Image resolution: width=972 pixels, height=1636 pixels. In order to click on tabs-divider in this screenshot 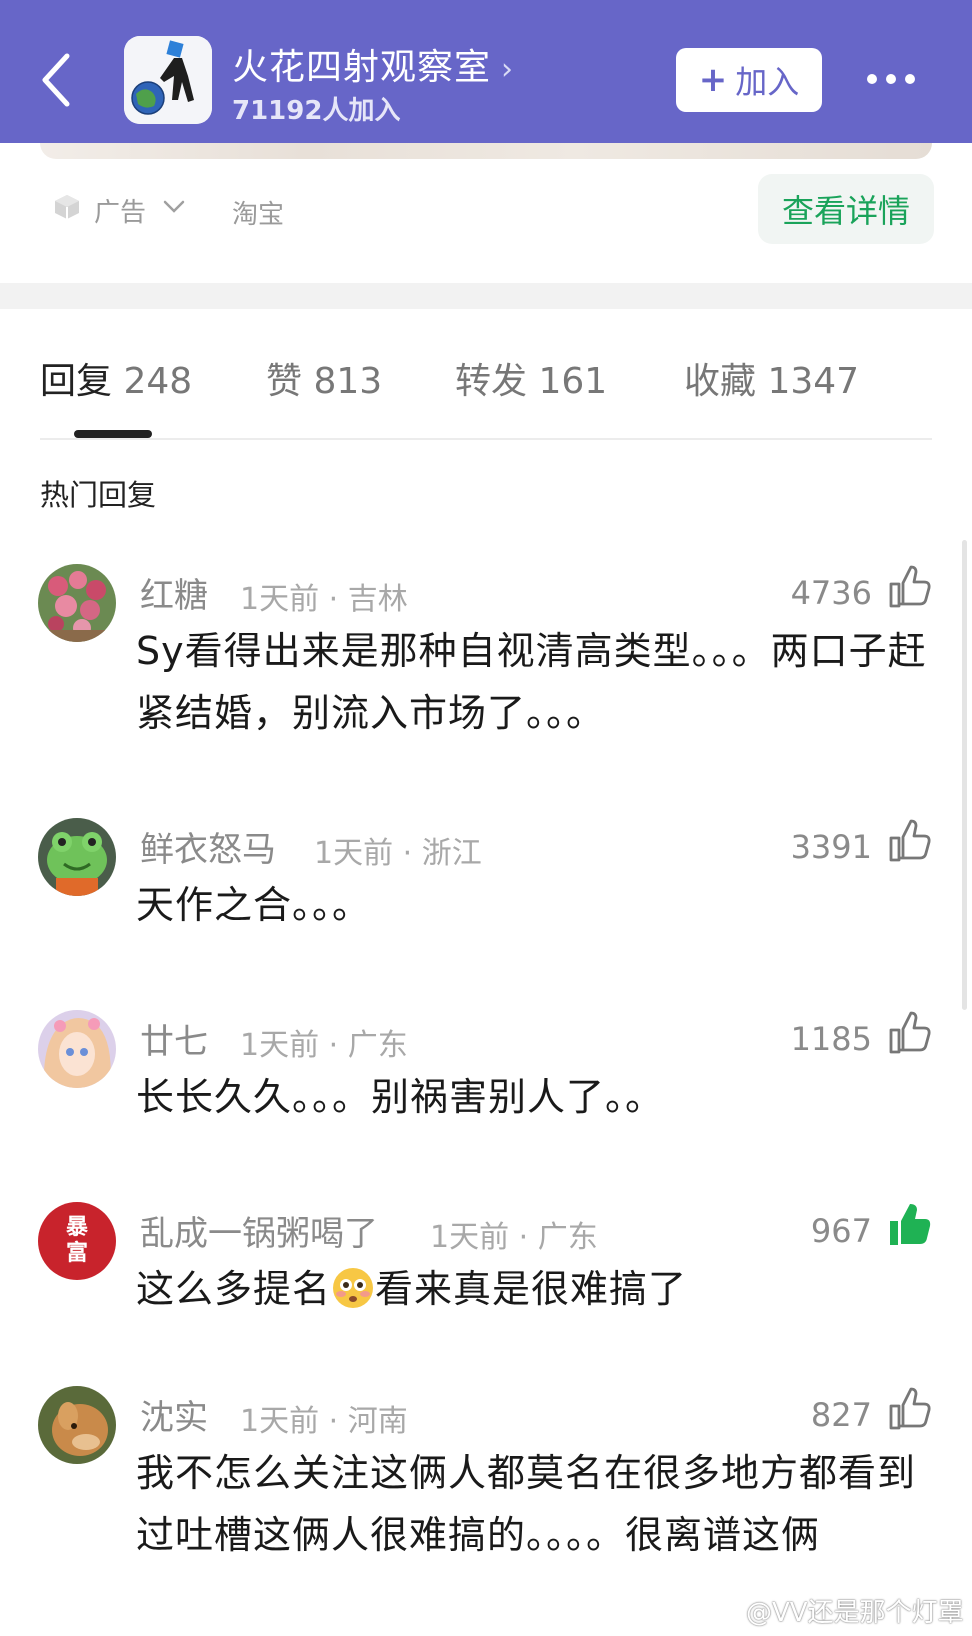, I will do `click(486, 439)`.